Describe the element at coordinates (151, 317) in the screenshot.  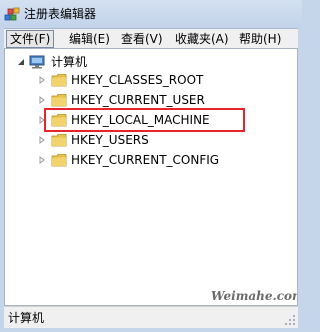
I see `status-bar: 计算机` at that location.